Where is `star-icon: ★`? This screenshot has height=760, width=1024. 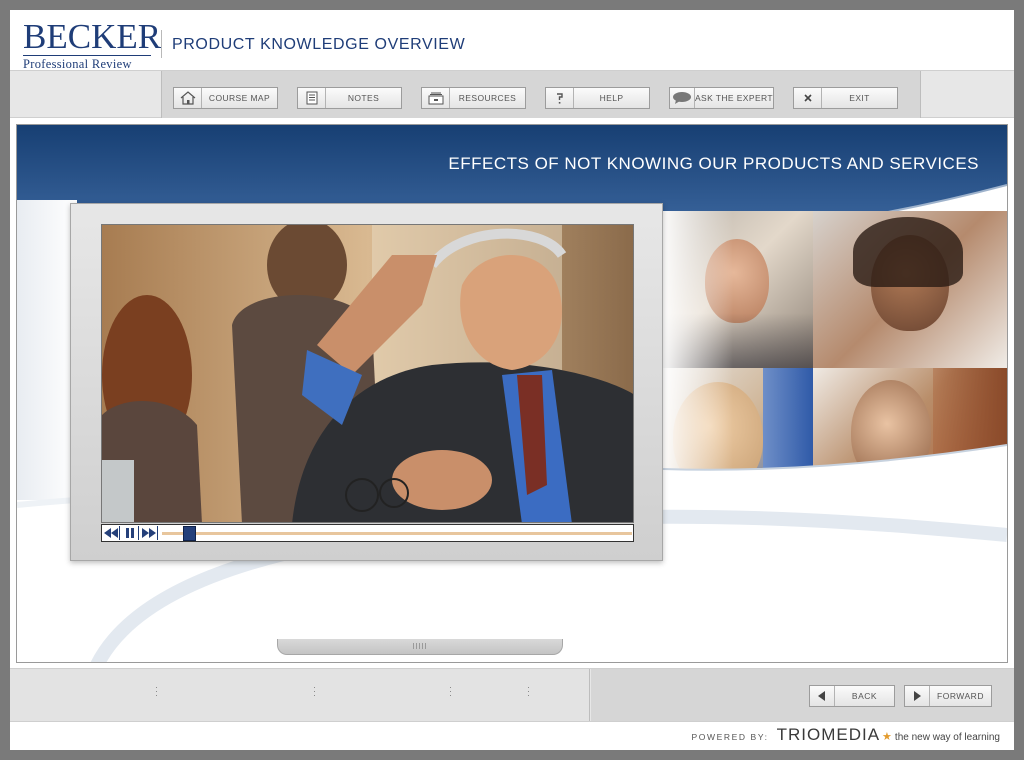 star-icon: ★ is located at coordinates (887, 737).